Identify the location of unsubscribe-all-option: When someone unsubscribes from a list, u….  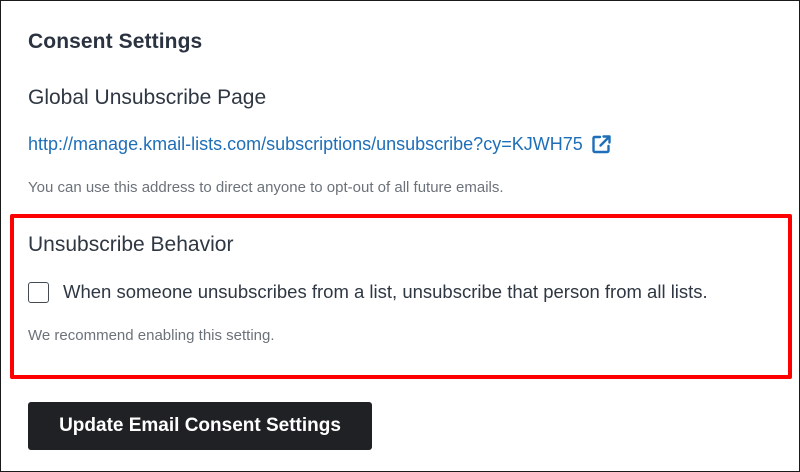
(368, 292).